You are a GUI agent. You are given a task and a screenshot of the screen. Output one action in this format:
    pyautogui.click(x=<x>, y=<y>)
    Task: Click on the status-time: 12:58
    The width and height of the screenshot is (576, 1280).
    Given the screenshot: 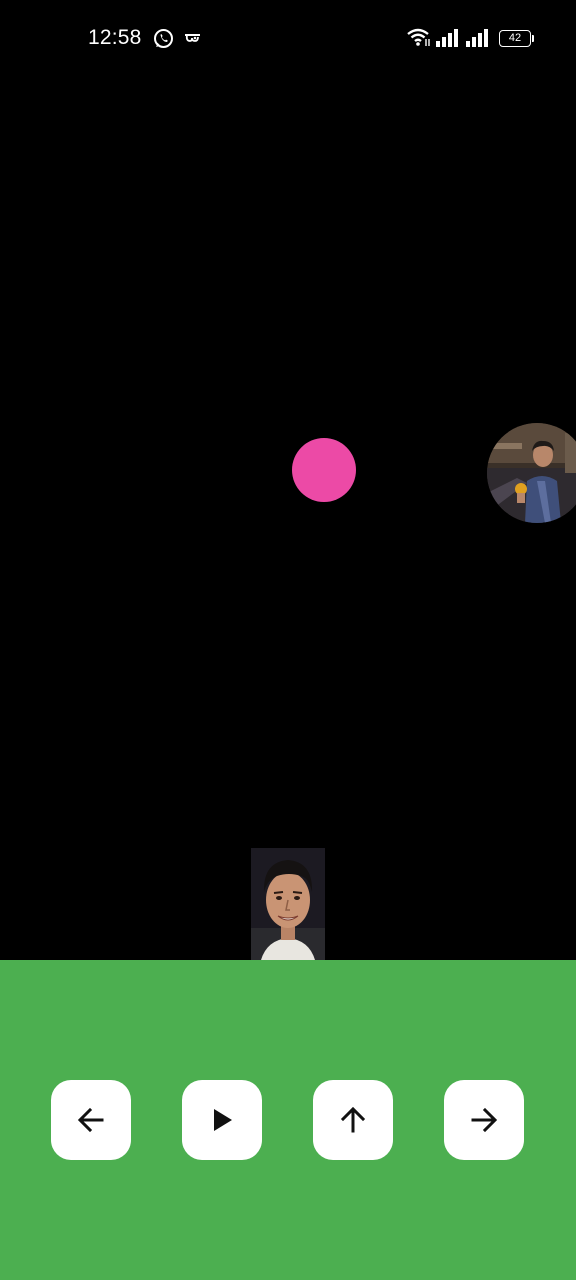 What is the action you would take?
    pyautogui.click(x=115, y=37)
    